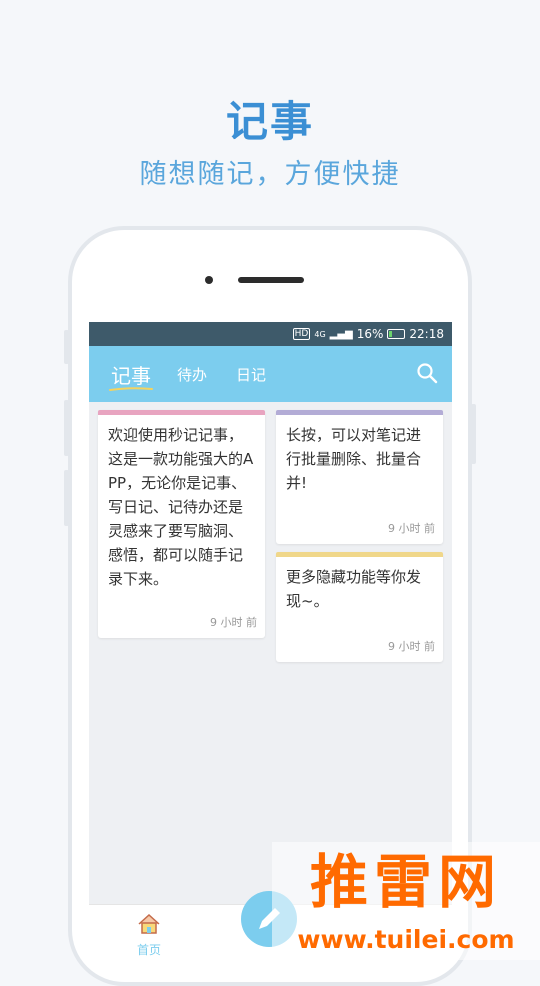 Image resolution: width=540 pixels, height=986 pixels. What do you see at coordinates (271, 280) in the screenshot?
I see `earpiece-speaker` at bounding box center [271, 280].